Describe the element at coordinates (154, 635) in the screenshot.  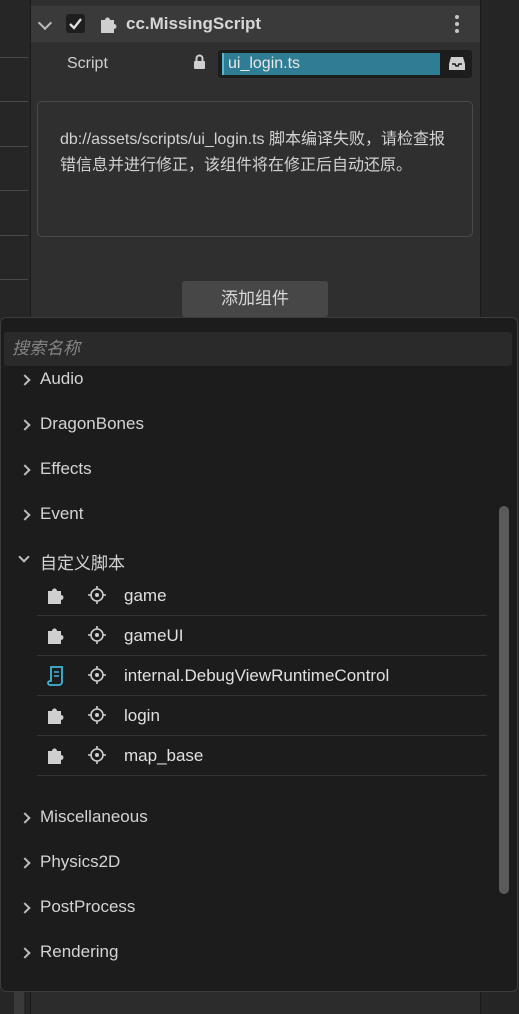
I see `item-label: gameUI` at that location.